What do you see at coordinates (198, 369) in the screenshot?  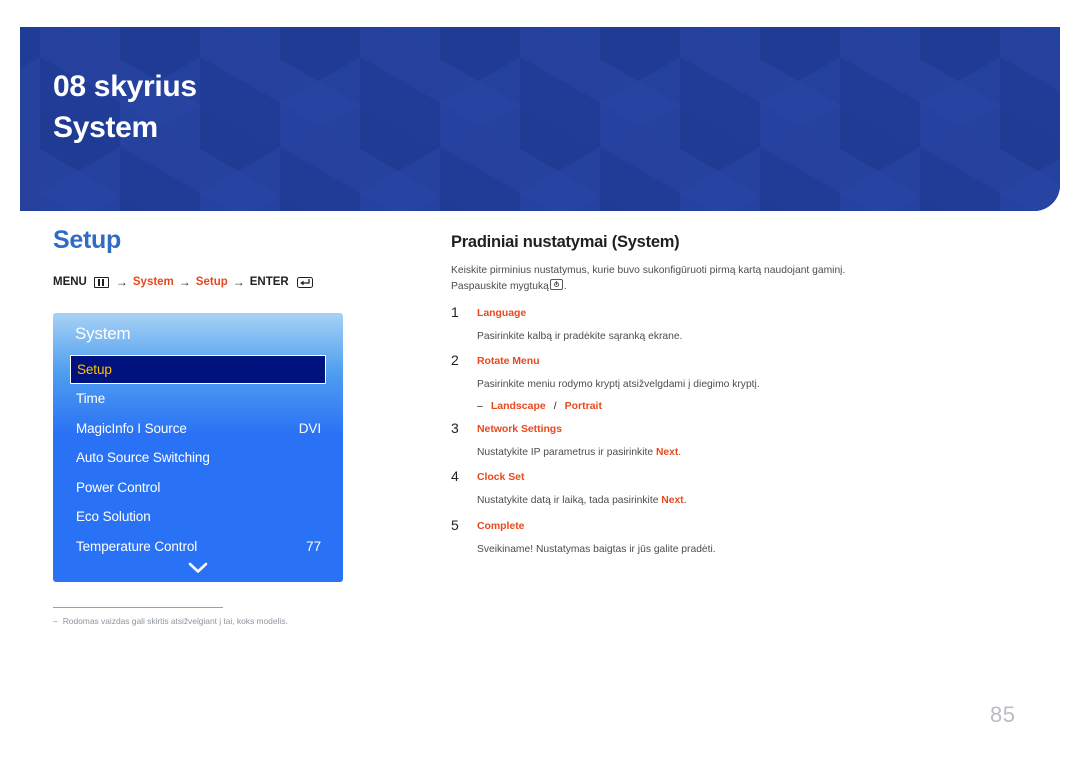 I see `osd-item-setup: Setup` at bounding box center [198, 369].